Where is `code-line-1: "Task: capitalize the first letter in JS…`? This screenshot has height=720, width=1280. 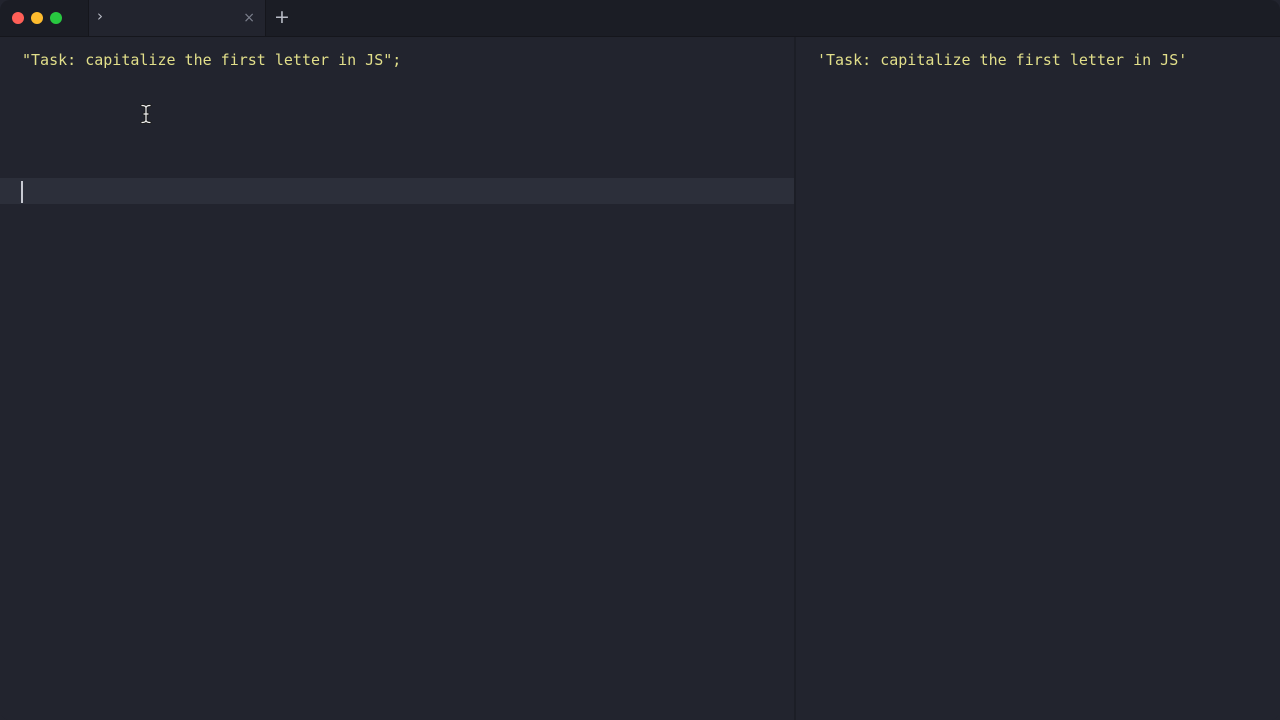
code-line-1: "Task: capitalize the first letter in JS… is located at coordinates (211, 60).